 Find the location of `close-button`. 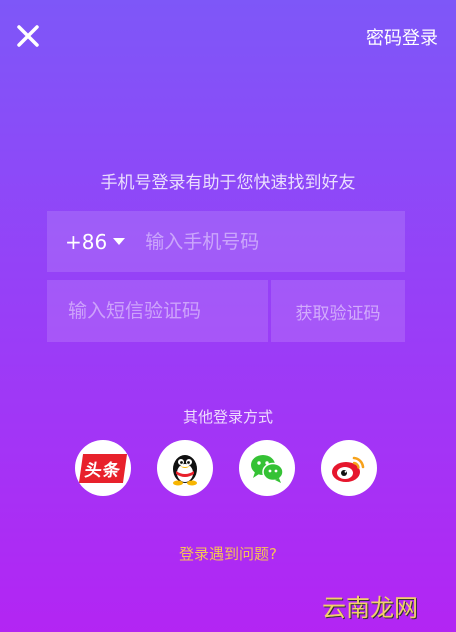

close-button is located at coordinates (28, 36).